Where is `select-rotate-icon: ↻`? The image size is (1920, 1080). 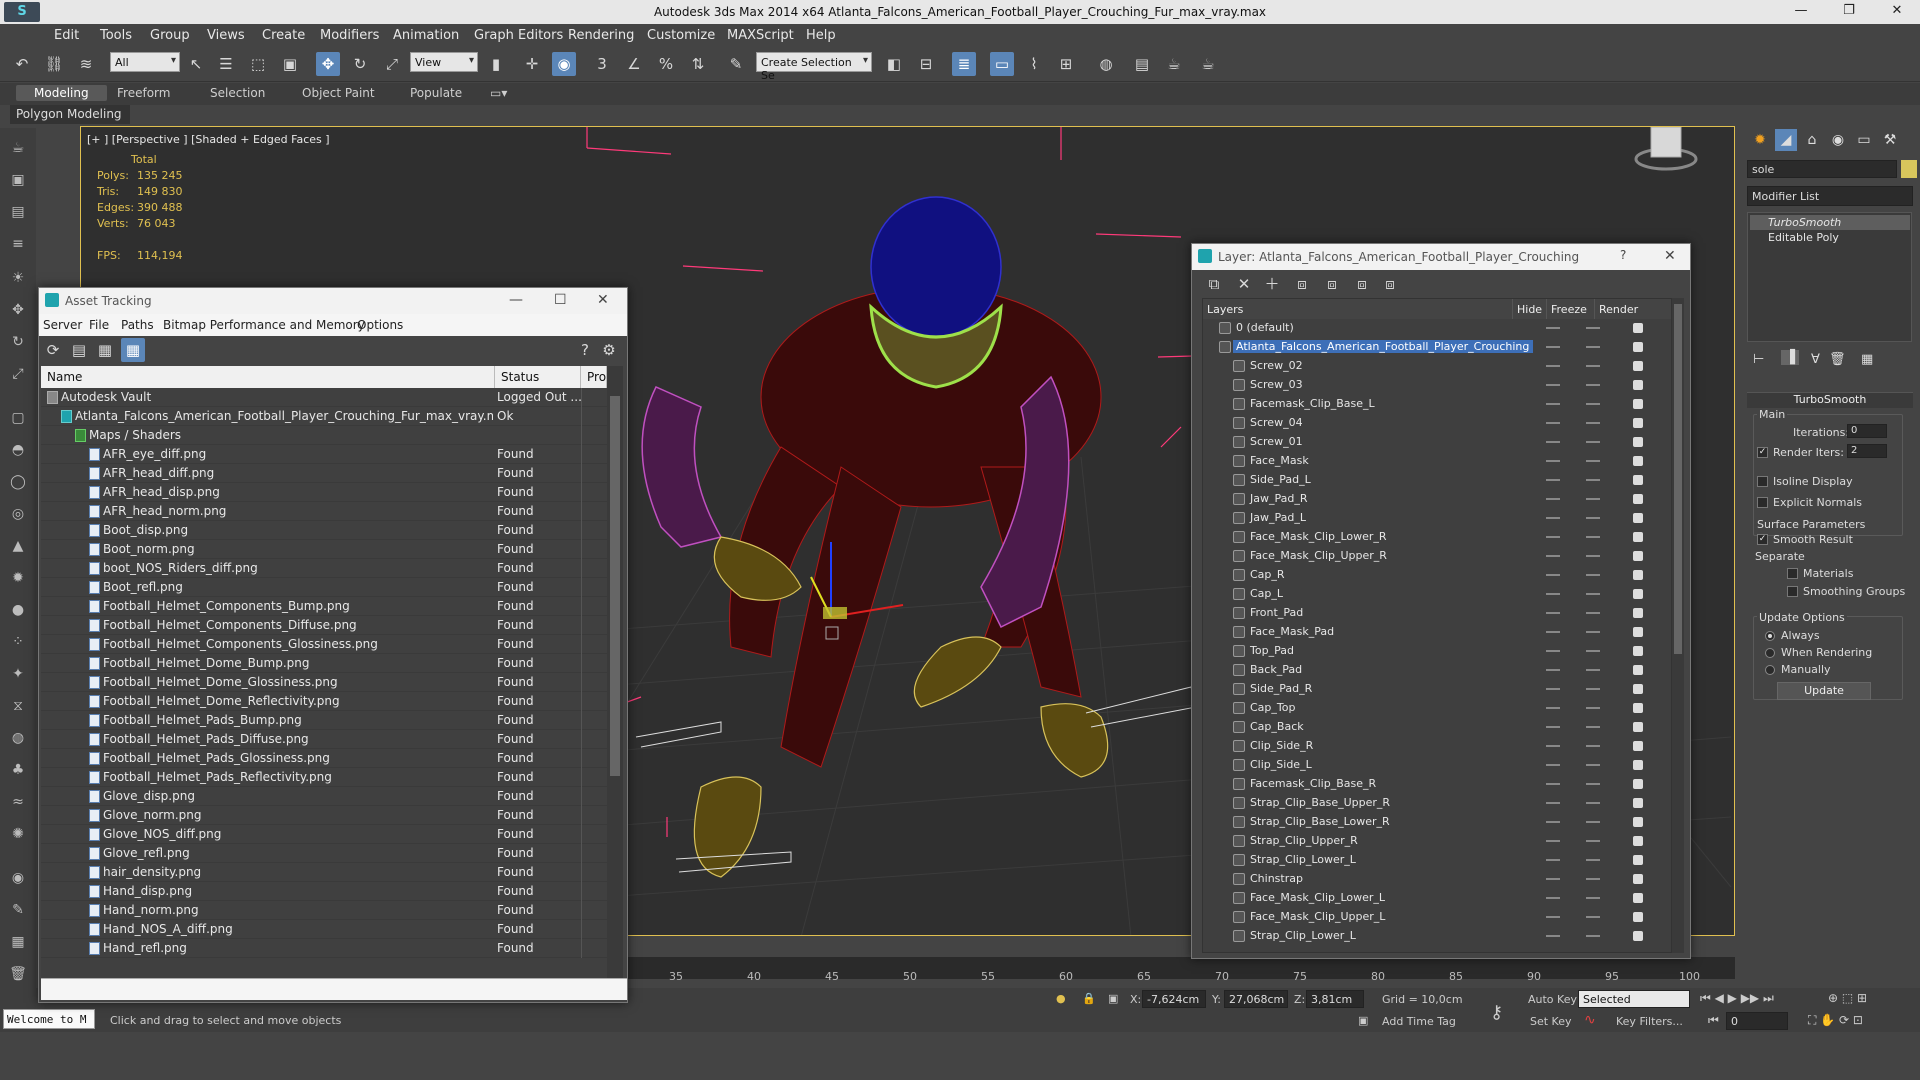
select-rotate-icon: ↻ is located at coordinates (360, 64).